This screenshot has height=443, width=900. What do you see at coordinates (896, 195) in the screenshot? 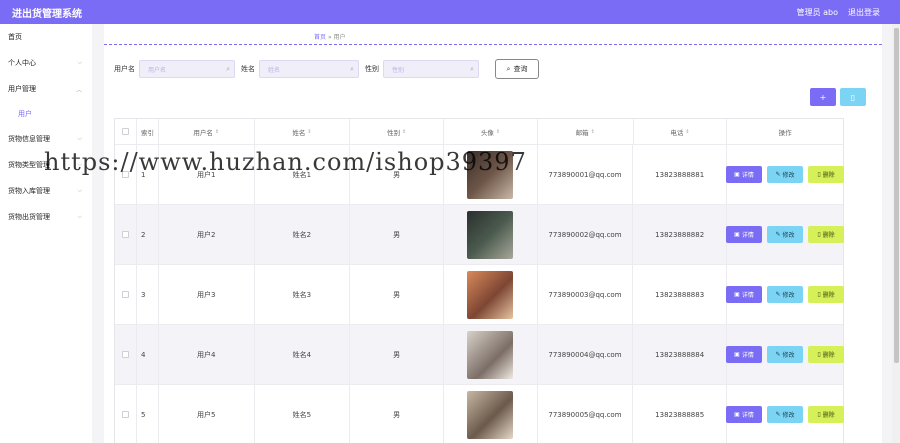
I see `scrollbar-thumb` at bounding box center [896, 195].